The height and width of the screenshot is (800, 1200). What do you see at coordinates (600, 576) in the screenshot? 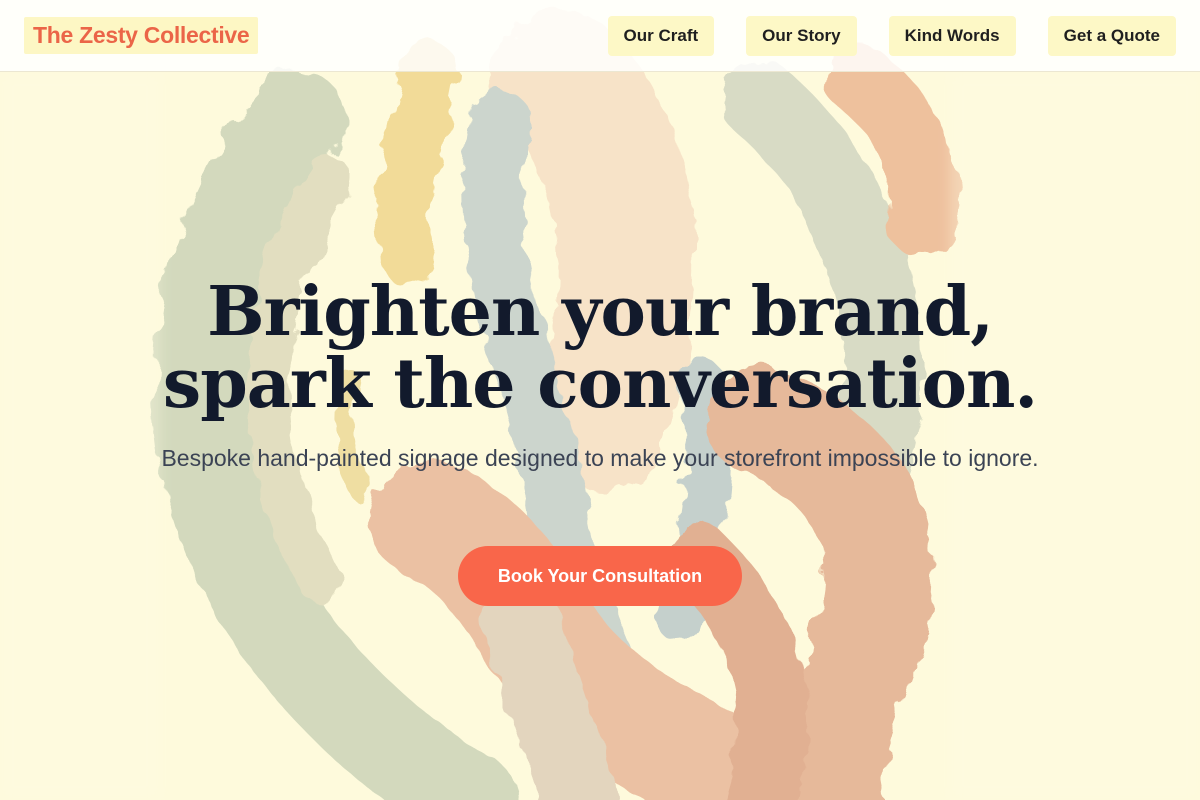
I see `book-consultation-button: Book Your Consultation` at bounding box center [600, 576].